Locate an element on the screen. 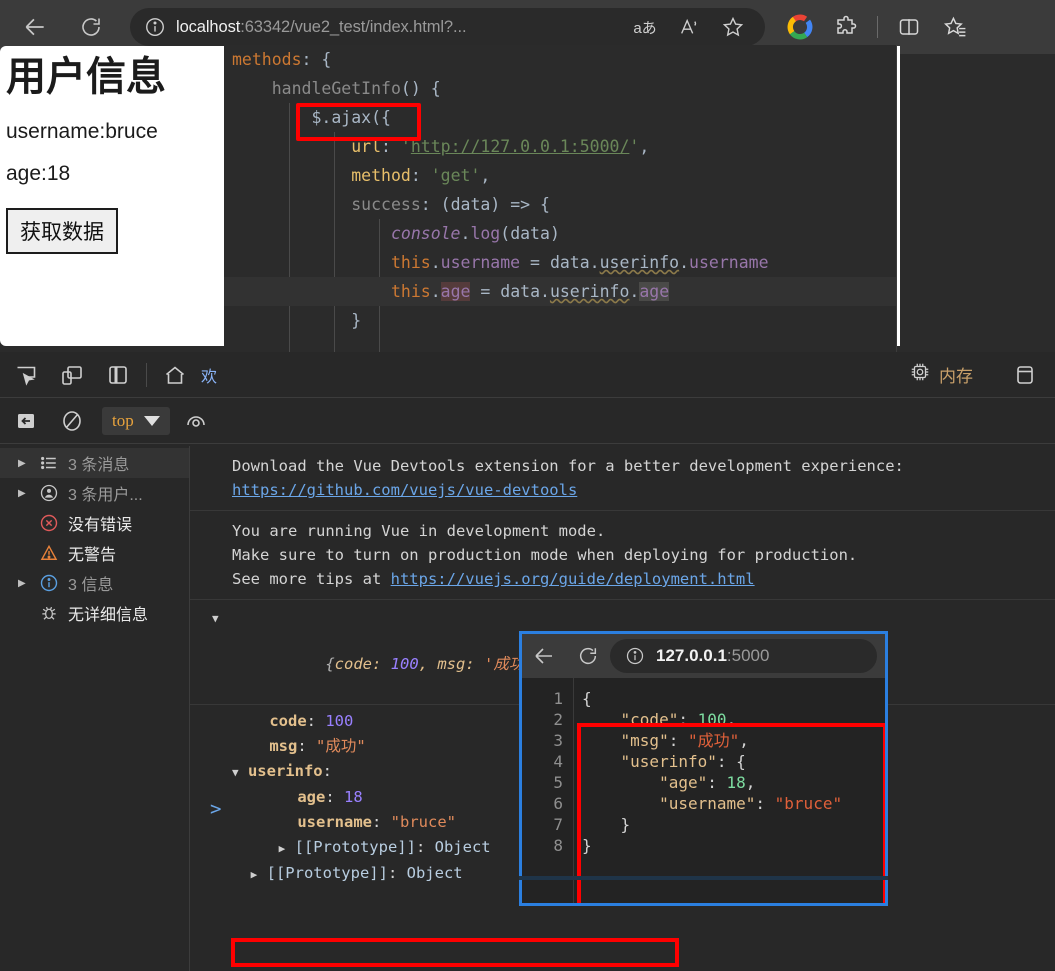  tree-value: "成功" is located at coordinates (341, 746).